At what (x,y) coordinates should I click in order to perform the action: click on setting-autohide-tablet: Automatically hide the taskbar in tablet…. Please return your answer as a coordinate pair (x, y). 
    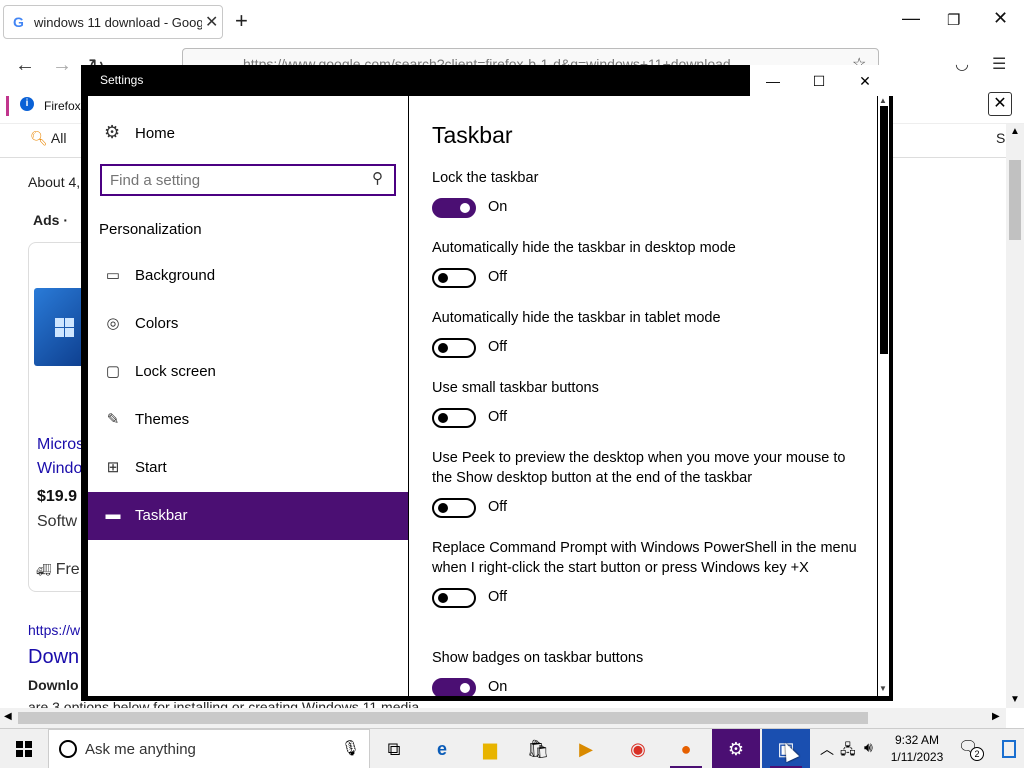
    Looking at the image, I should click on (652, 333).